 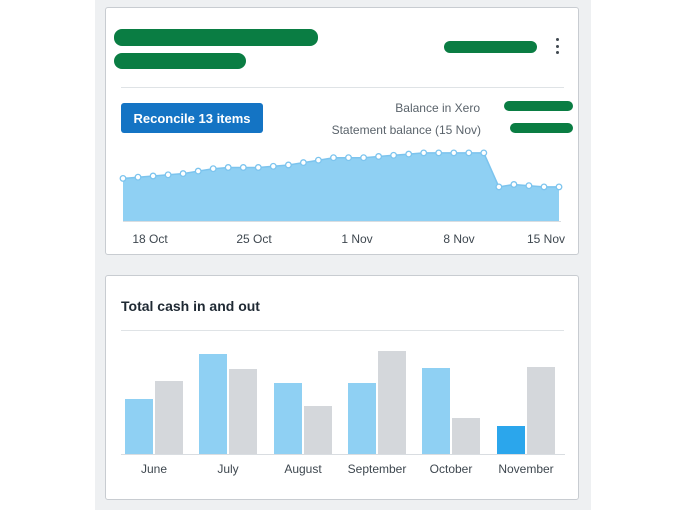 I want to click on balance-area, so click(x=341, y=186).